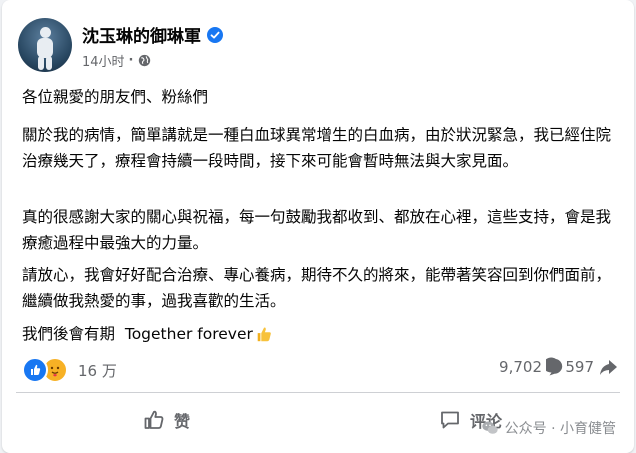 This screenshot has width=636, height=453. What do you see at coordinates (45, 45) in the screenshot?
I see `avatar` at bounding box center [45, 45].